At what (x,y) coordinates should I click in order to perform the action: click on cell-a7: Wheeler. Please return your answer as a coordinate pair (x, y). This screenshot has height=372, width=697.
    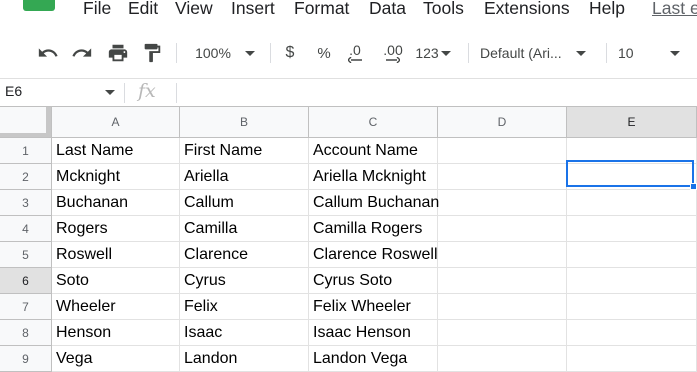
    Looking at the image, I should click on (116, 307).